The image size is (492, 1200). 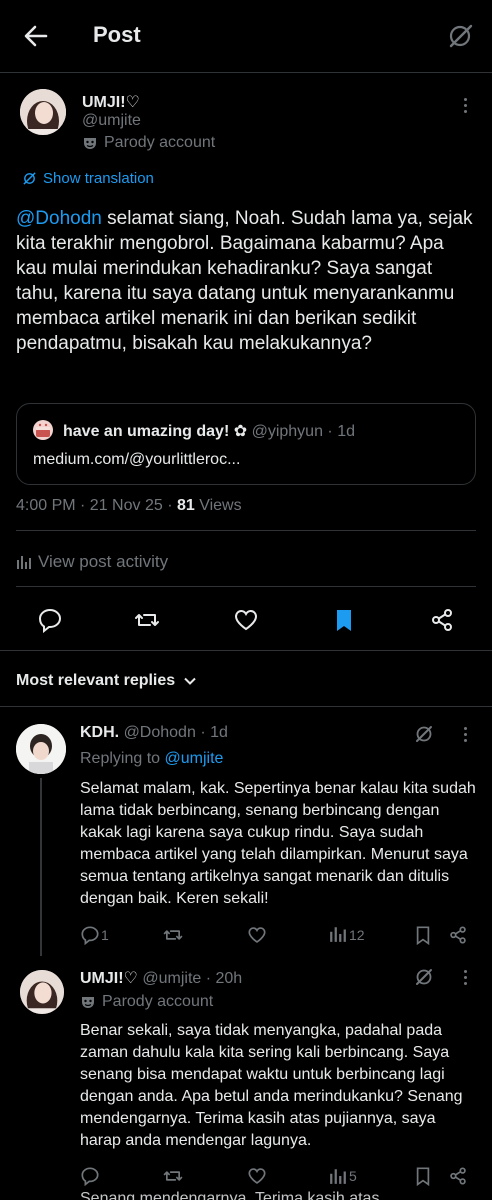 What do you see at coordinates (357, 935) in the screenshot?
I see `view-count: 12` at bounding box center [357, 935].